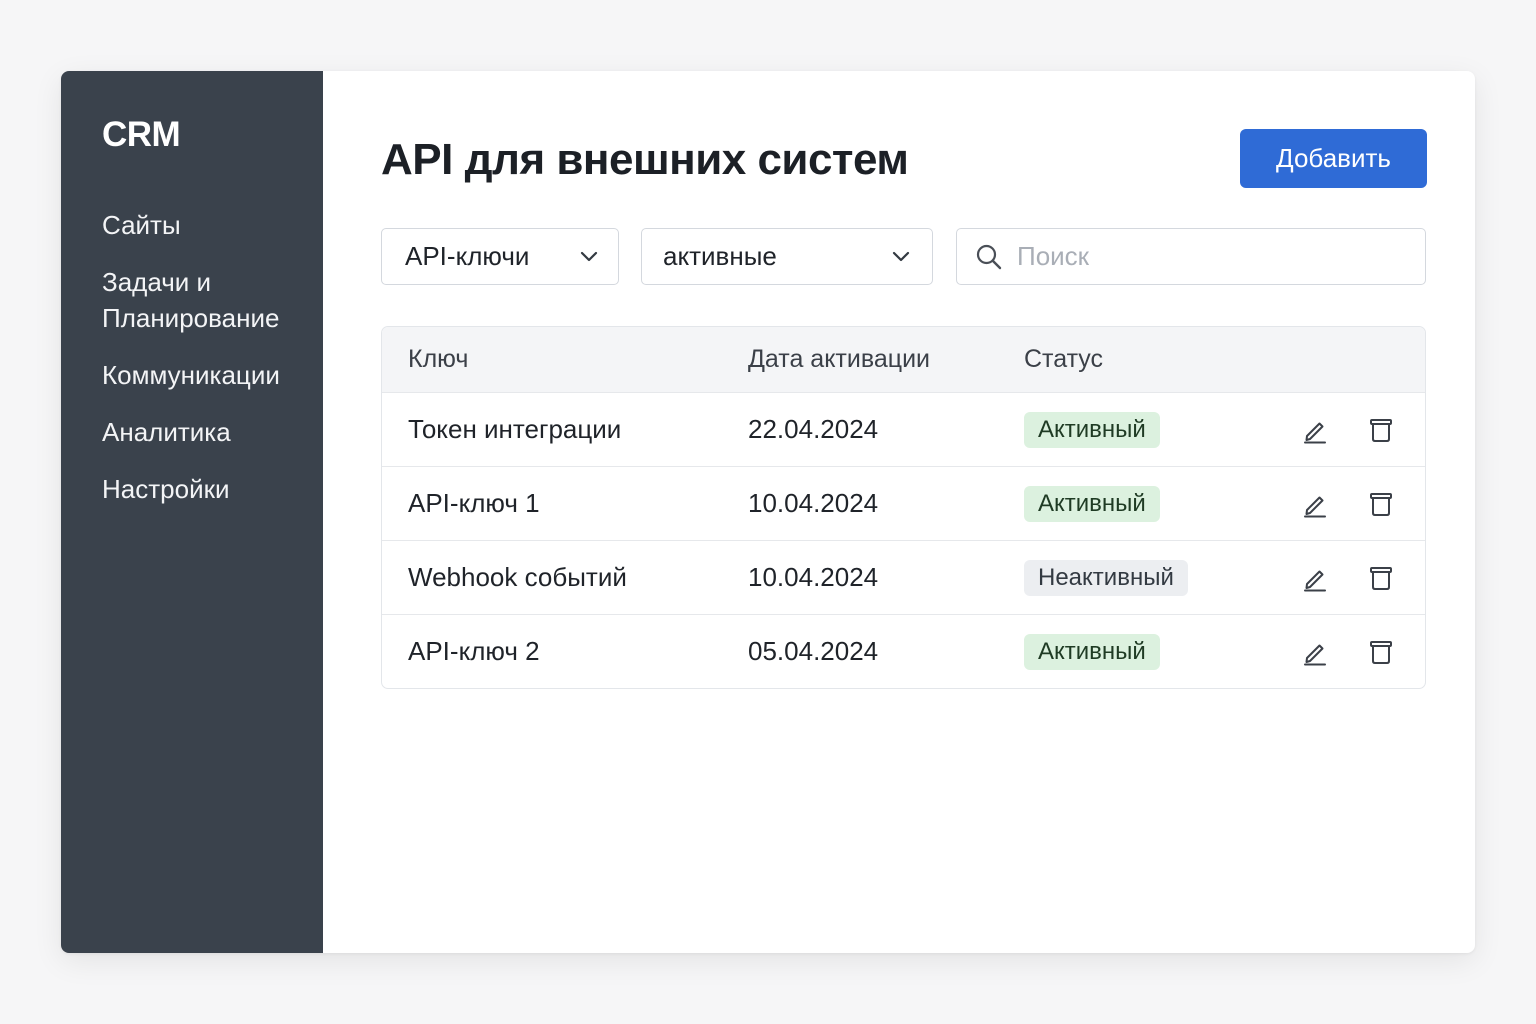 The image size is (1536, 1024). I want to click on table-row: API-ключ 1 10.04.2024 Активный, so click(903, 503).